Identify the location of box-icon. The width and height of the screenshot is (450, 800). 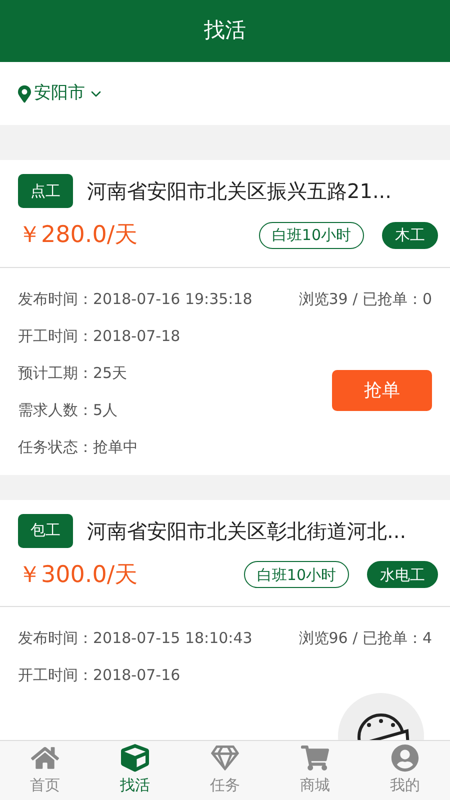
(135, 758).